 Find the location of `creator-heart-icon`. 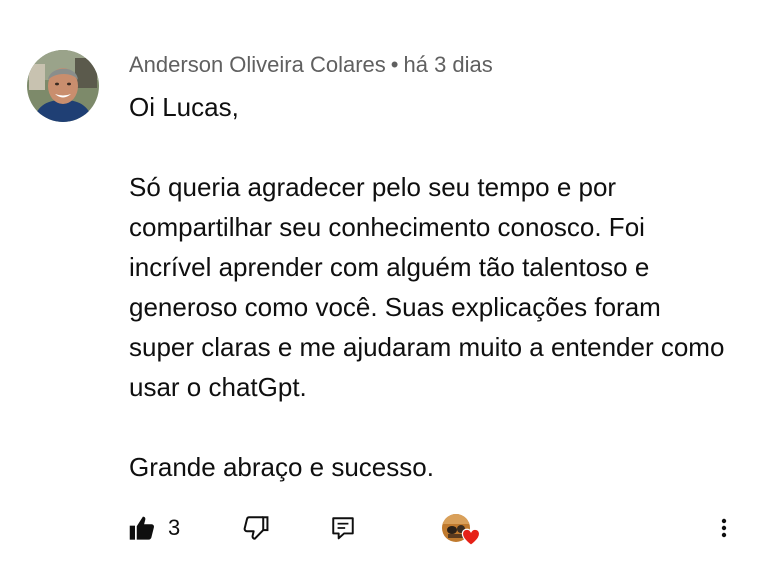

creator-heart-icon is located at coordinates (471, 537).